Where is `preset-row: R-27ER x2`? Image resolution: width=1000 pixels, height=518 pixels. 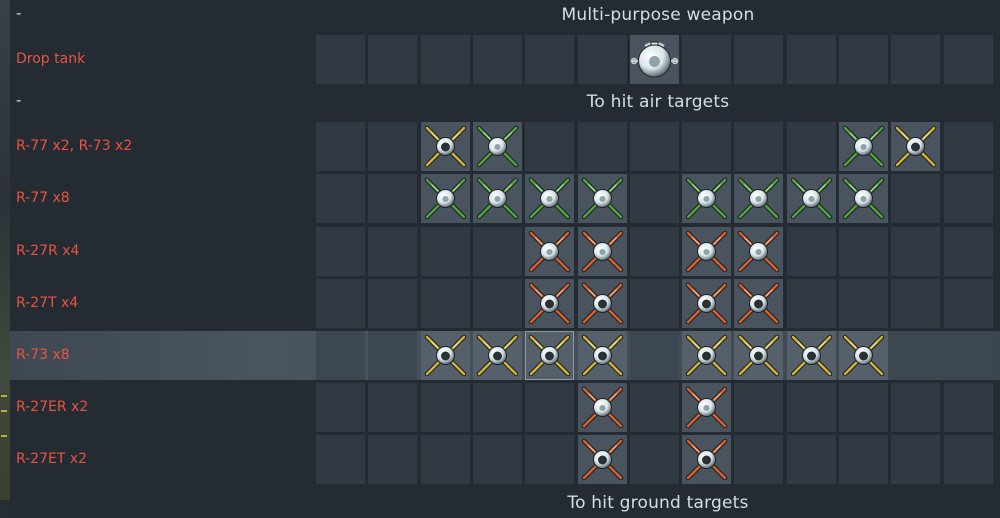 preset-row: R-27ER x2 is located at coordinates (505, 408).